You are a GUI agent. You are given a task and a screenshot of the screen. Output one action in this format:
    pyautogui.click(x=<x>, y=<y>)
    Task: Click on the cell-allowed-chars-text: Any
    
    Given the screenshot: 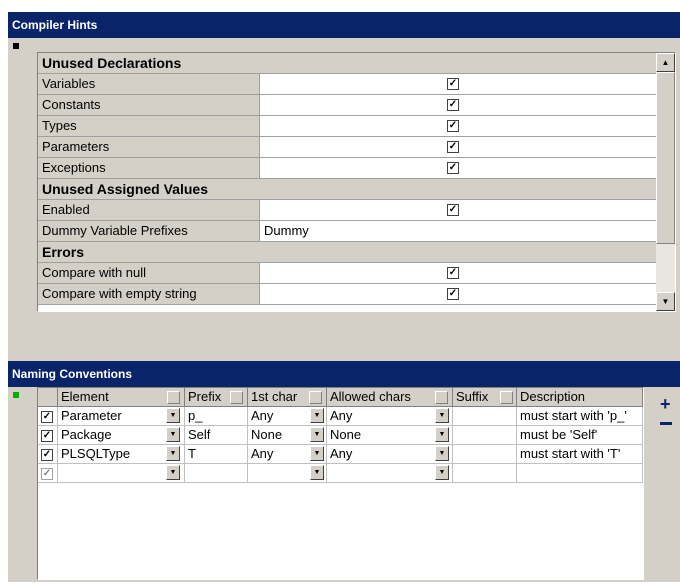 What is the action you would take?
    pyautogui.click(x=341, y=453)
    